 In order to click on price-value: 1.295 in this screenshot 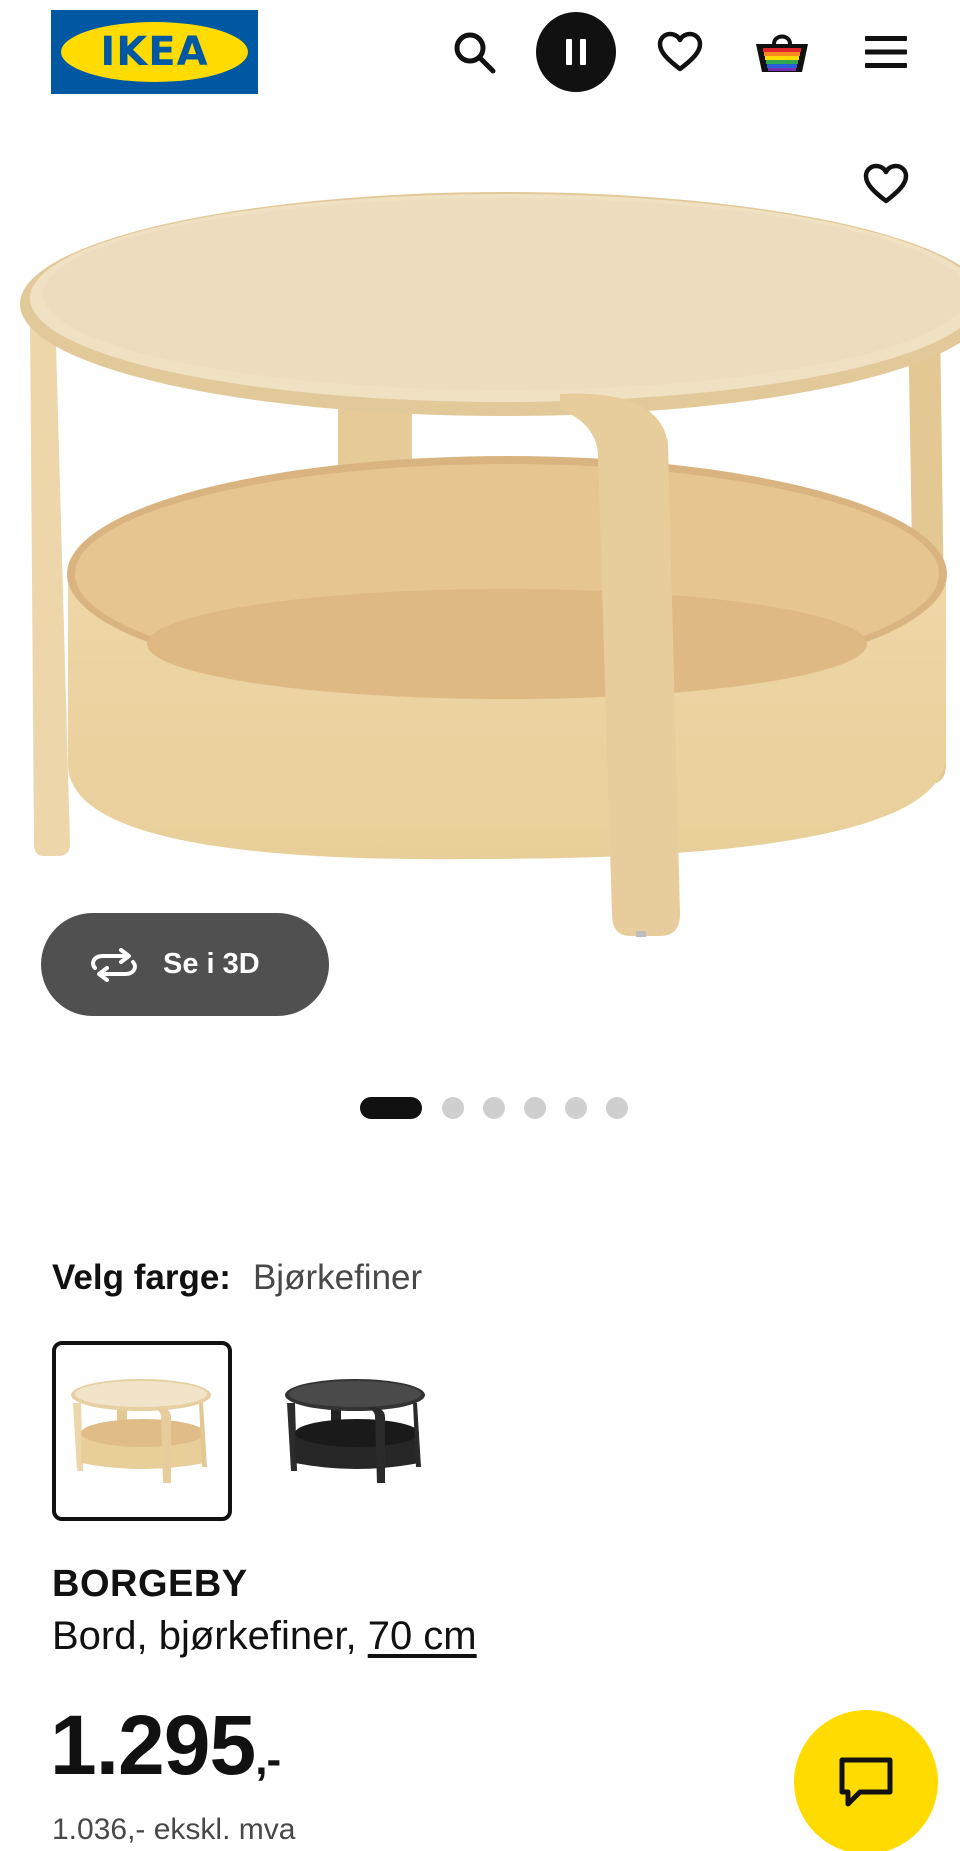, I will do `click(153, 1745)`.